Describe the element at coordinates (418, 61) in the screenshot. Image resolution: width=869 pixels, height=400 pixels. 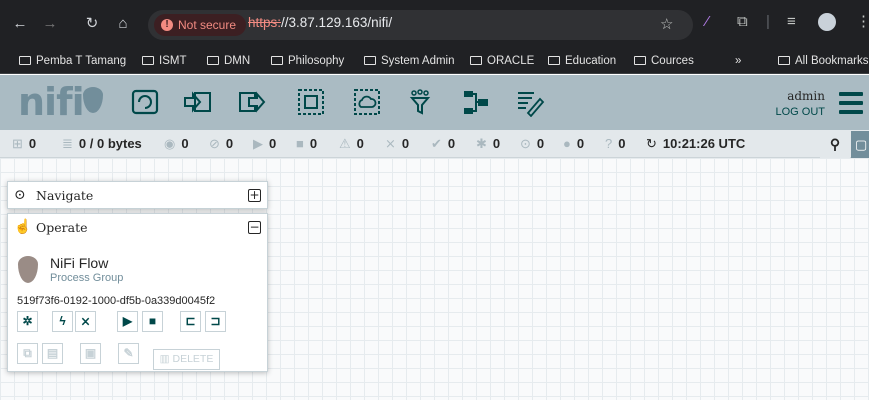
I see `bookmark-label: System Admin` at that location.